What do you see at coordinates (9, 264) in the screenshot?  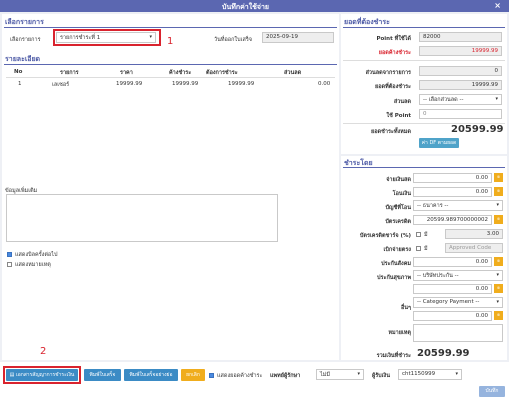 I see `show-remark-checkbox` at bounding box center [9, 264].